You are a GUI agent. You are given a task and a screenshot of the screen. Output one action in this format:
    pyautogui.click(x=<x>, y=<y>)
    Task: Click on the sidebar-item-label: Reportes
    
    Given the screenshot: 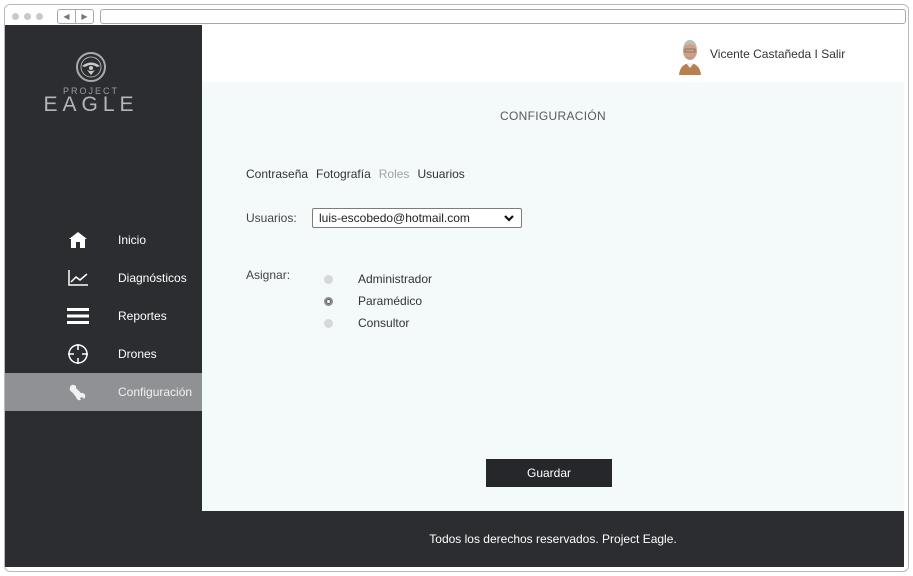 What is the action you would take?
    pyautogui.click(x=142, y=316)
    